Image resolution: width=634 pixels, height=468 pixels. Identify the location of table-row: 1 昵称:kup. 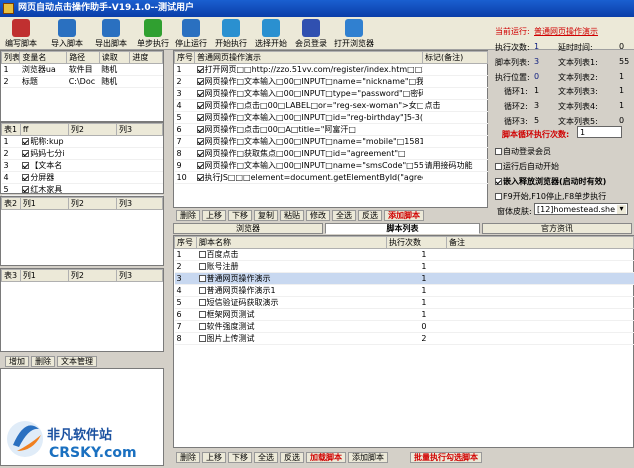
(82, 141).